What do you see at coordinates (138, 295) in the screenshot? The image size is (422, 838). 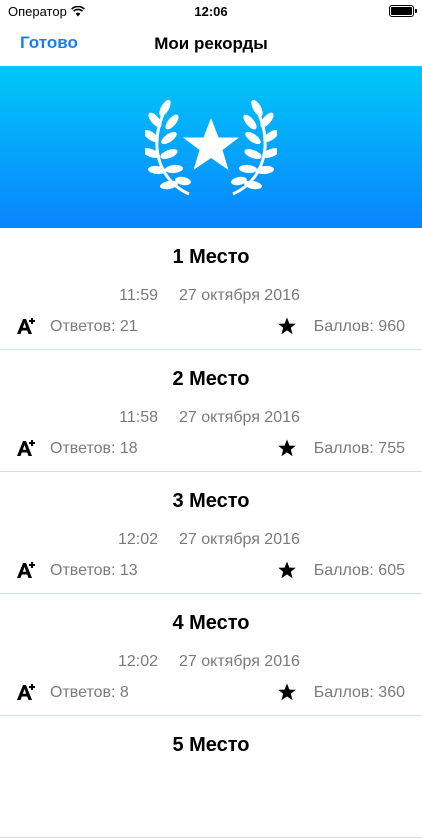 I see `record-time: 11:59` at bounding box center [138, 295].